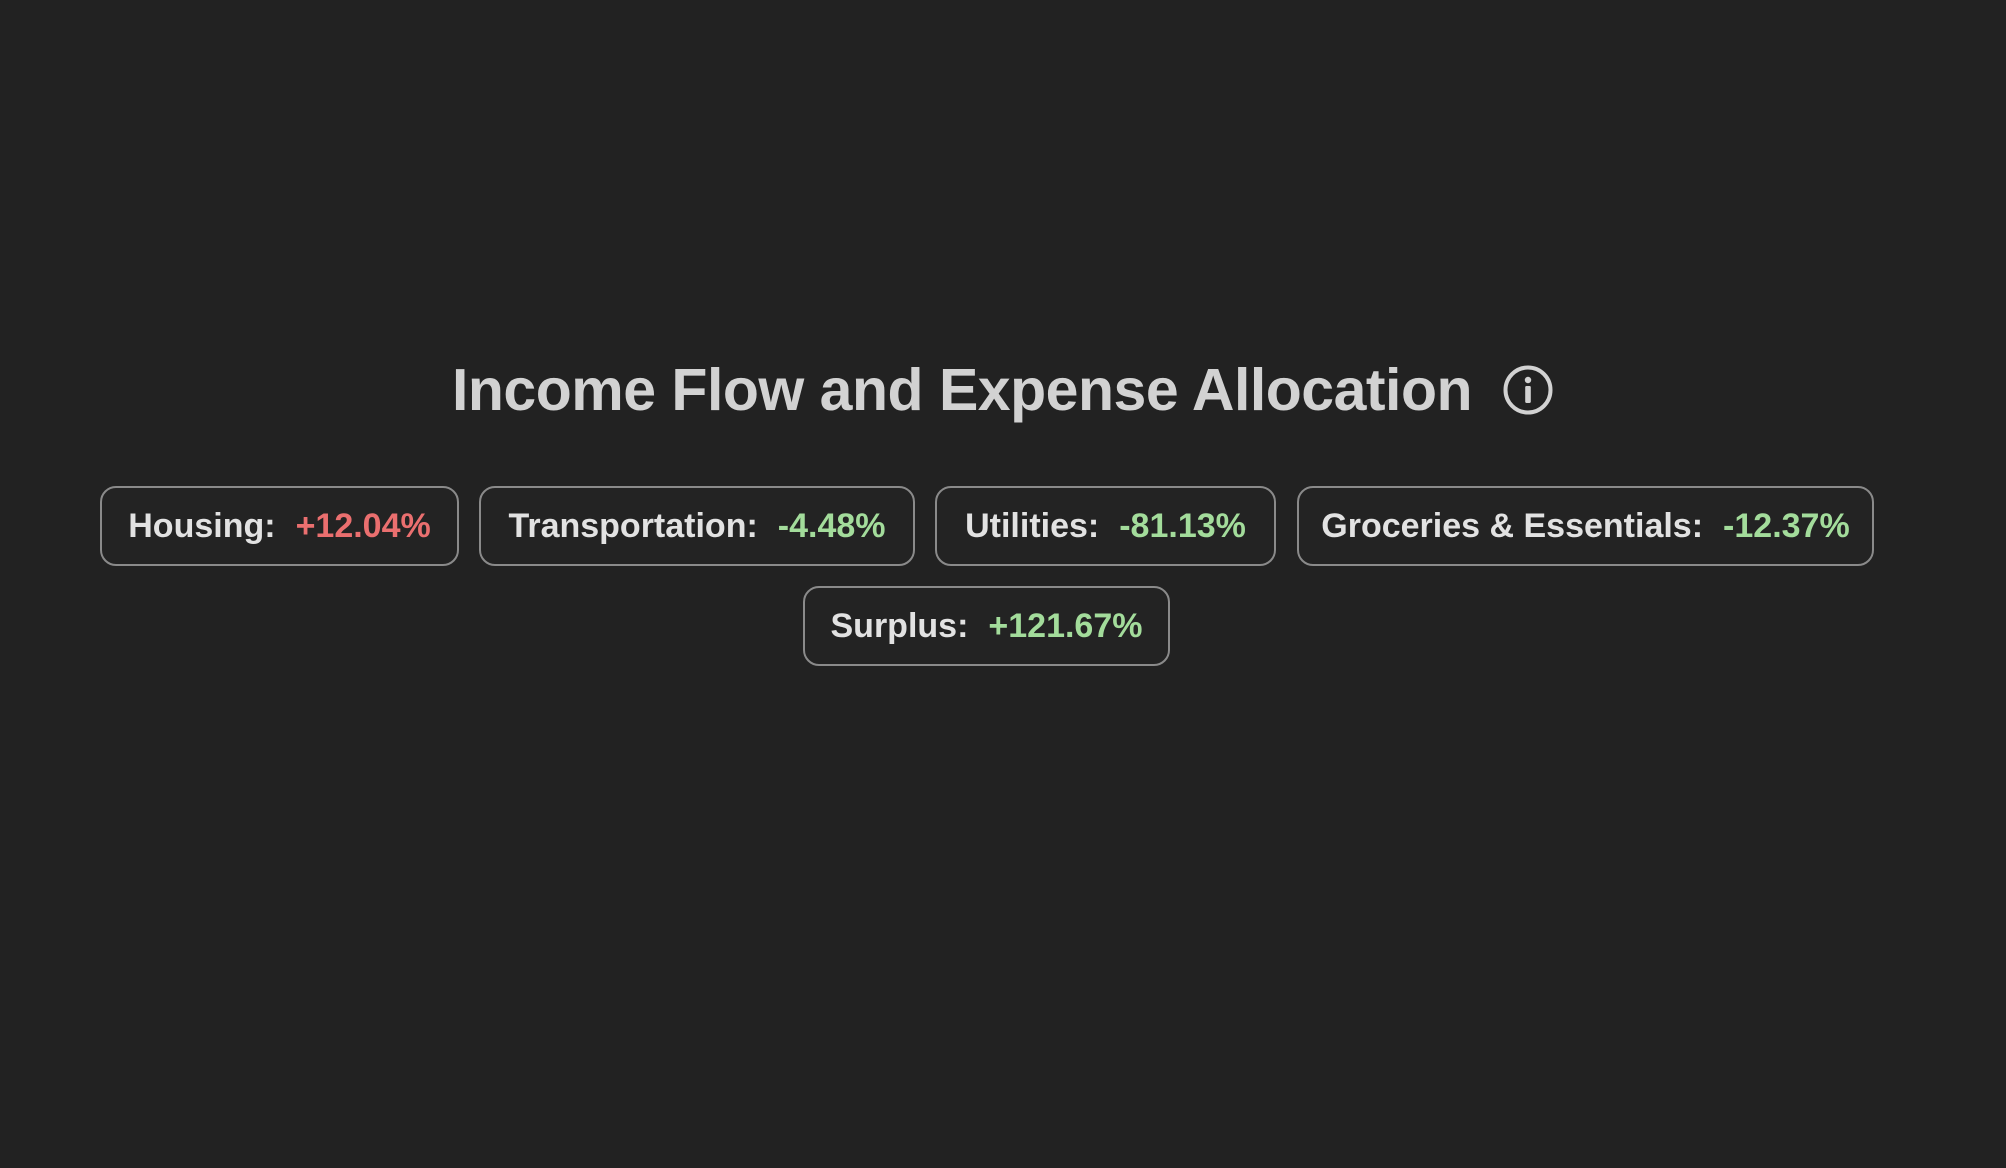 The height and width of the screenshot is (1168, 2006). I want to click on chip-change-value: -81.13%, so click(1182, 525).